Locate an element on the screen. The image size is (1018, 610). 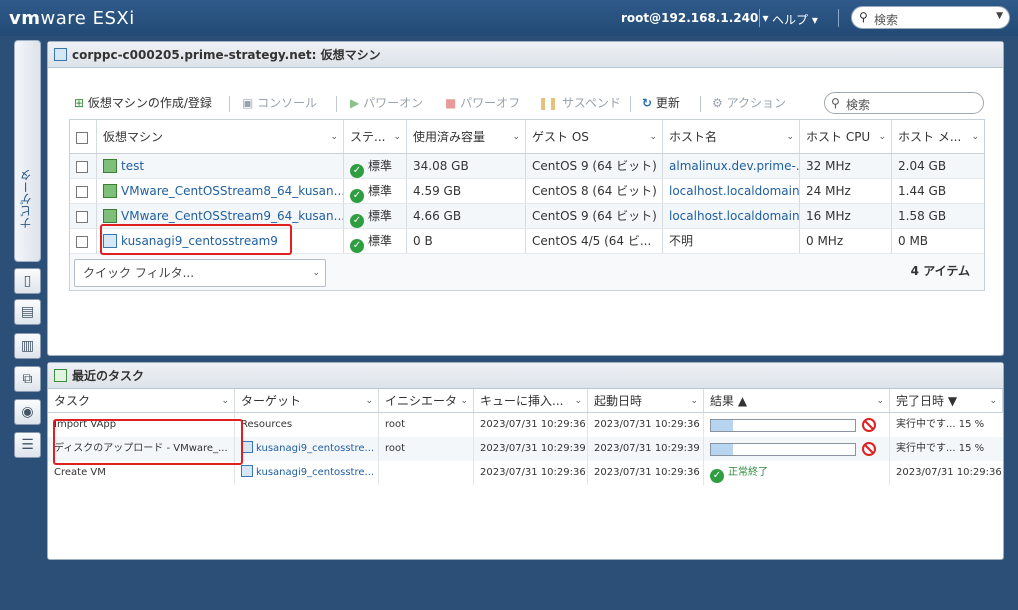
host-manage-icon: ▤ is located at coordinates (27, 312).